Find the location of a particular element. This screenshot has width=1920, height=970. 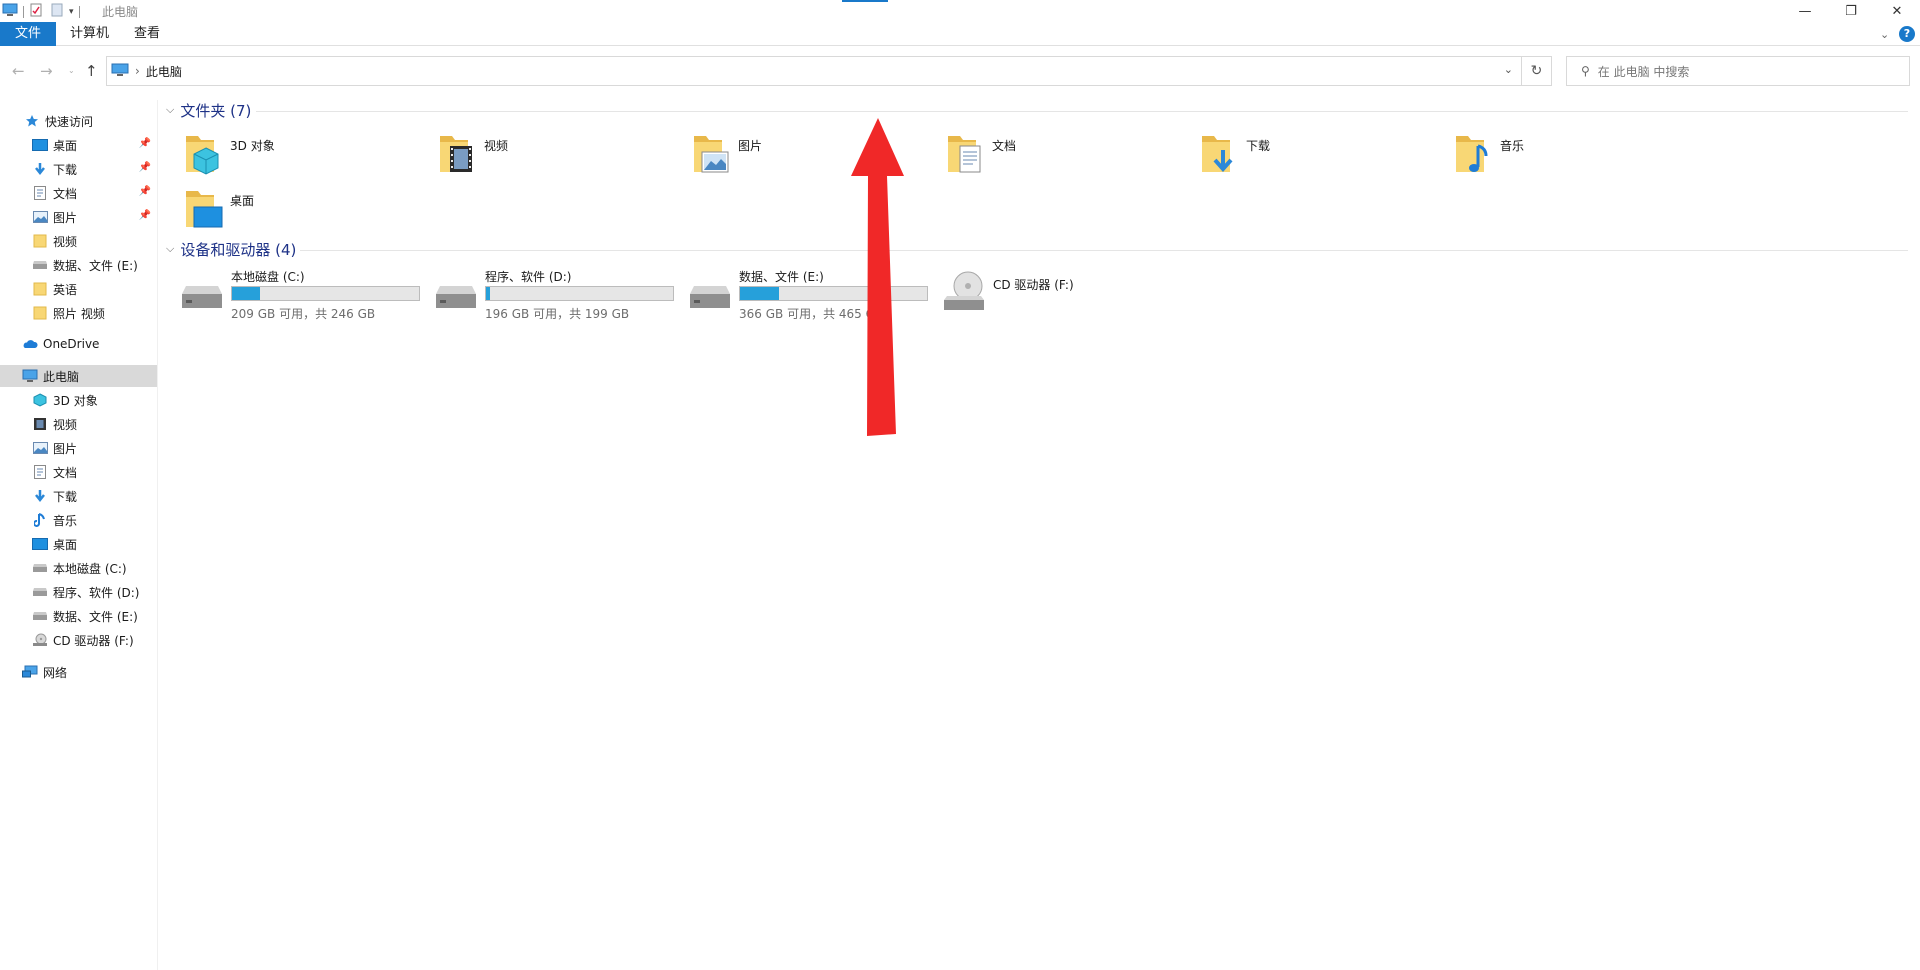

nav-onedrive: OneDrive is located at coordinates (78, 344).